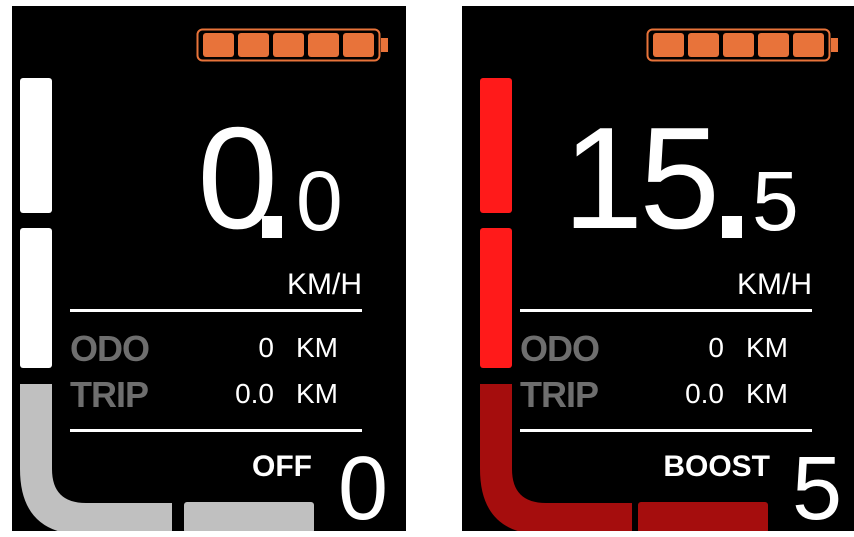 This screenshot has width=854, height=537. I want to click on speed-integer: 15, so click(641, 178).